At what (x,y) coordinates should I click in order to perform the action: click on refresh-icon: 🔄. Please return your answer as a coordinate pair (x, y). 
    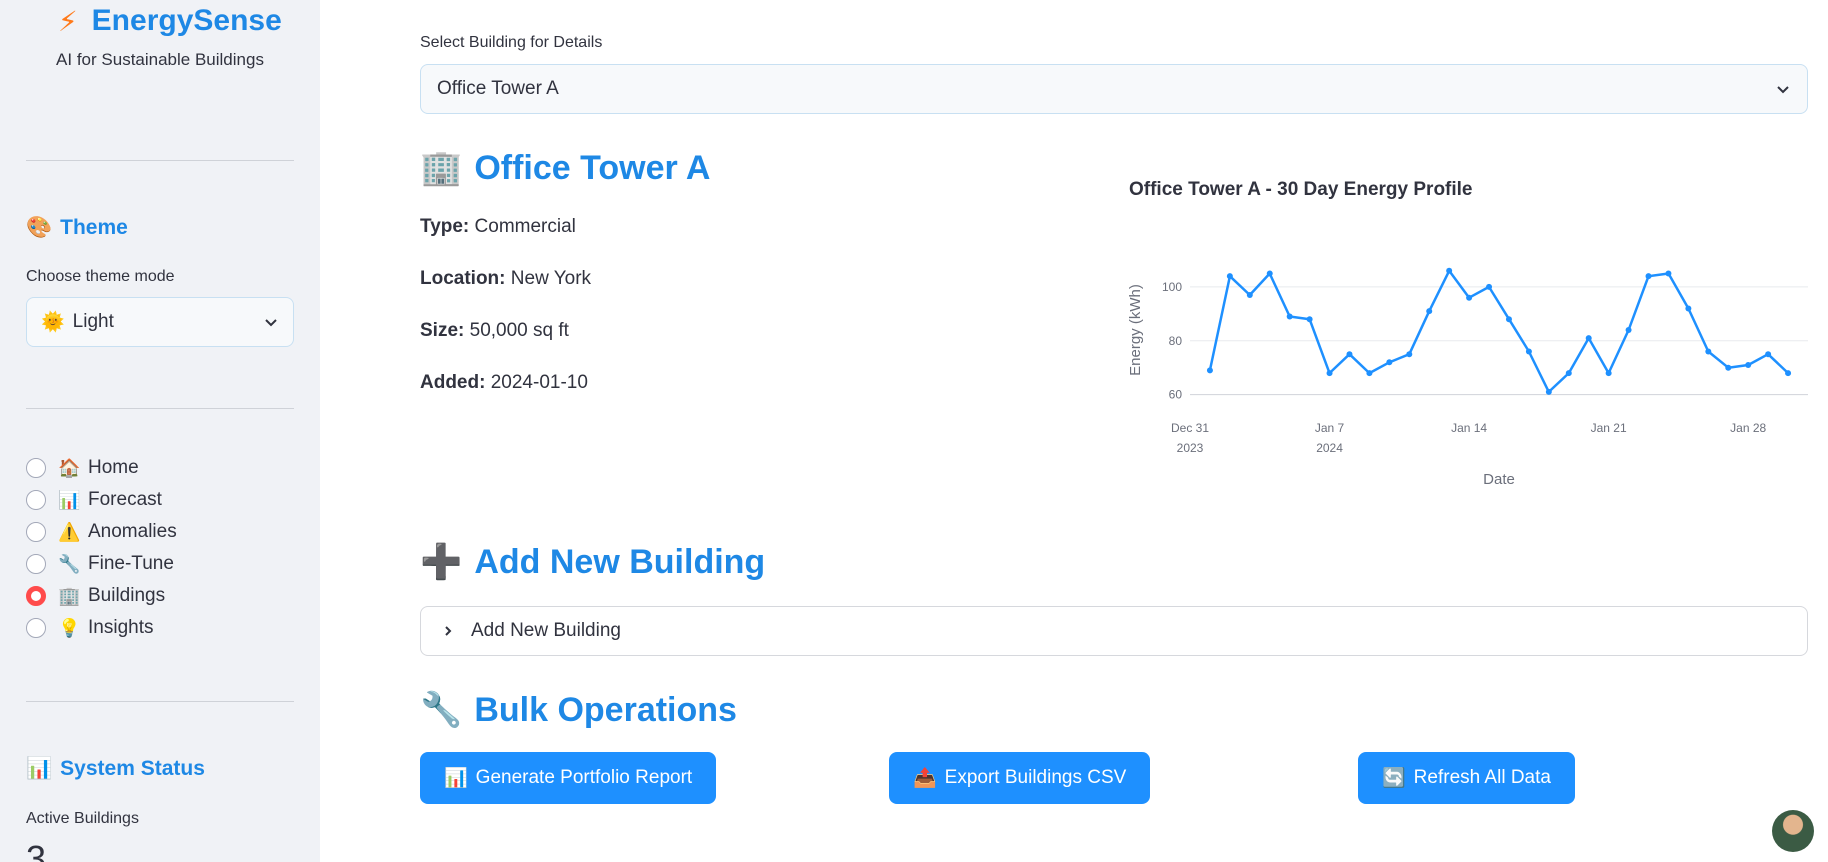
    Looking at the image, I should click on (1394, 778).